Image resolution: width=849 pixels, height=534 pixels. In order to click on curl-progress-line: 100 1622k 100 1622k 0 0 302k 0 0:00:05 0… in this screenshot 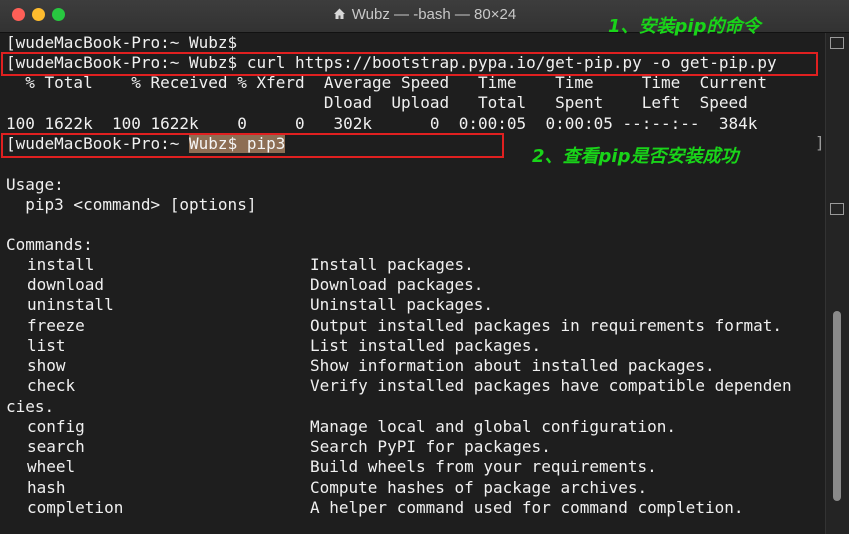, I will do `click(382, 123)`.